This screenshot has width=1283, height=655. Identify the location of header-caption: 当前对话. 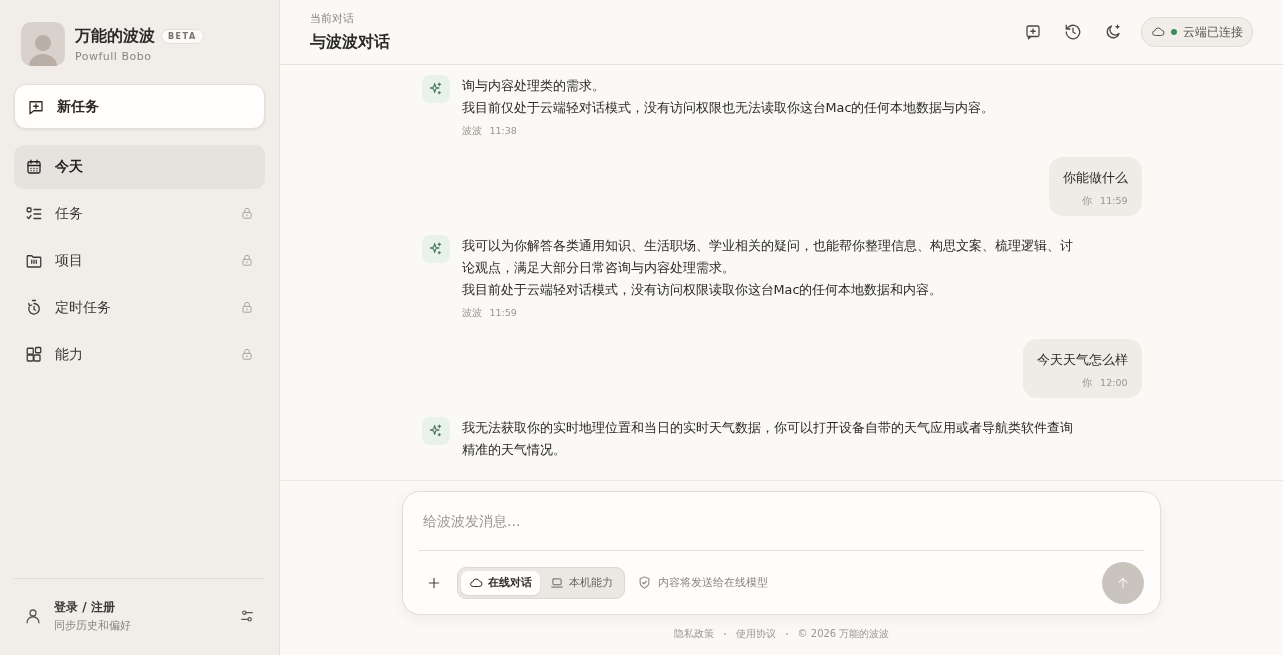
(332, 18).